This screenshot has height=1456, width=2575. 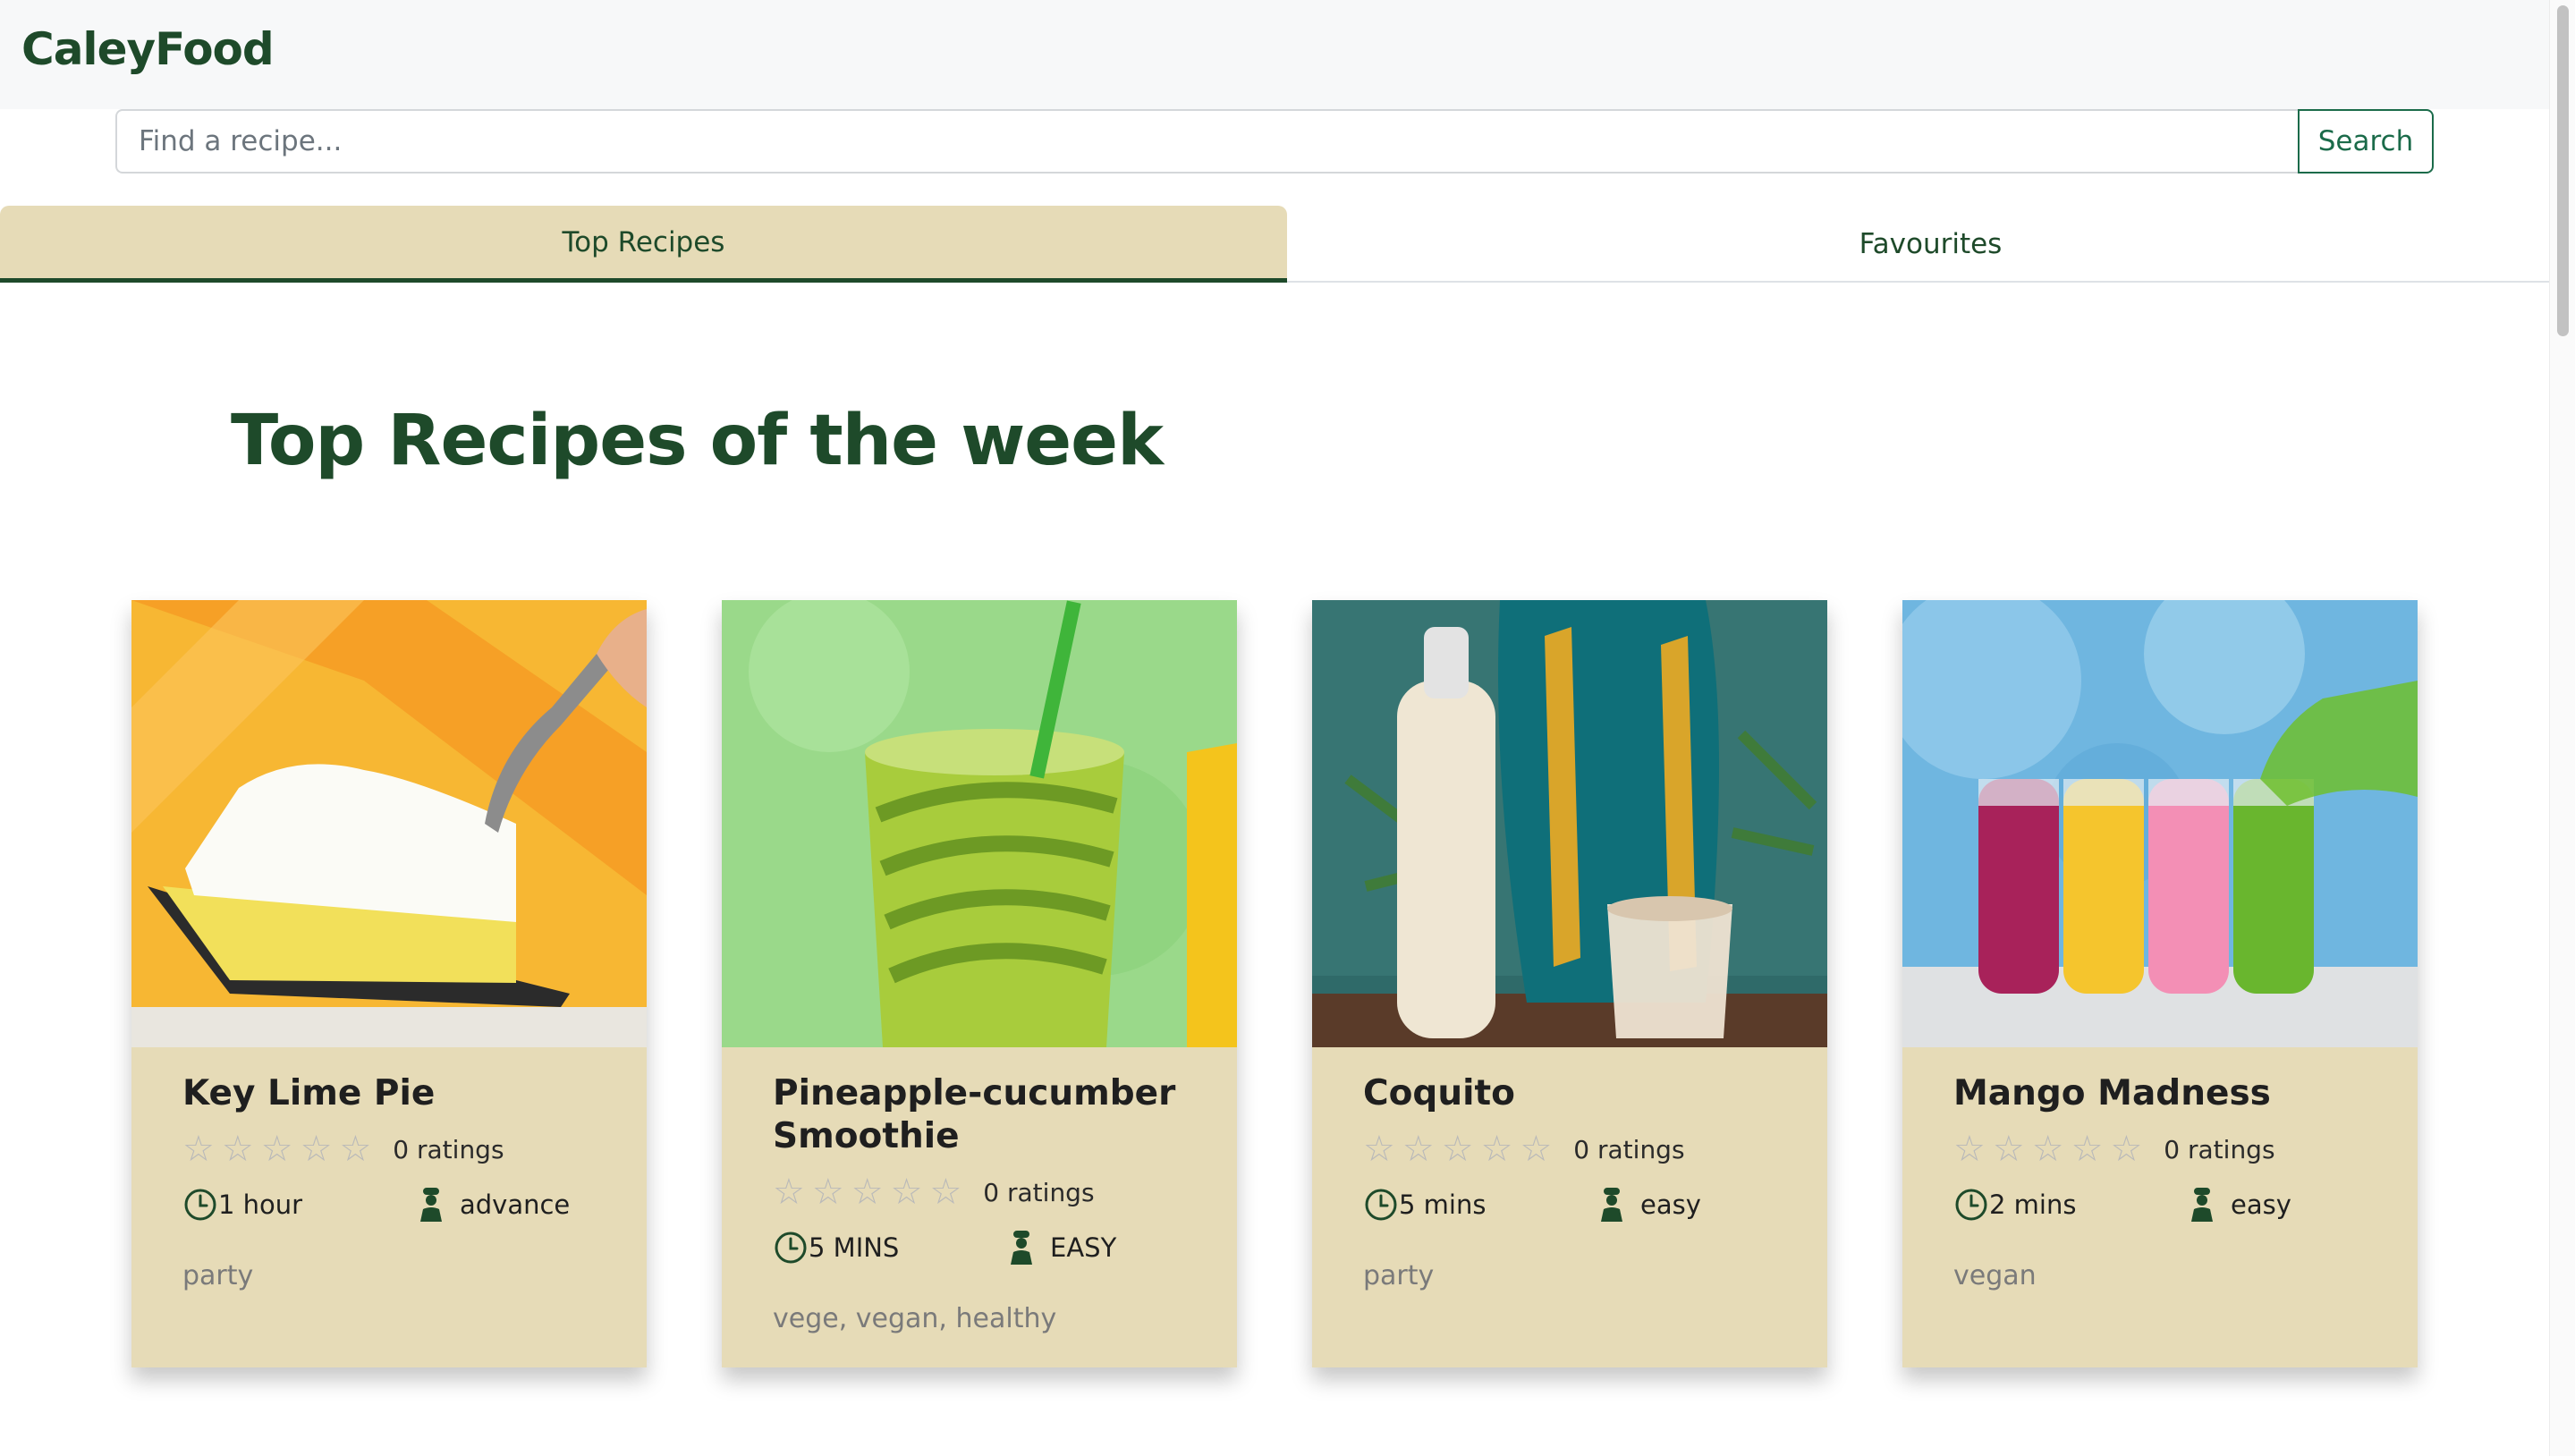 What do you see at coordinates (1582, 1093) in the screenshot?
I see `recipe-title: Coquito` at bounding box center [1582, 1093].